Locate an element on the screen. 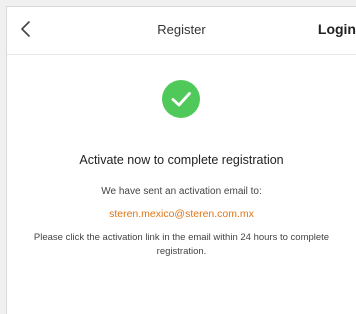  email-address: steren.mexico@steren.com.mx is located at coordinates (181, 214).